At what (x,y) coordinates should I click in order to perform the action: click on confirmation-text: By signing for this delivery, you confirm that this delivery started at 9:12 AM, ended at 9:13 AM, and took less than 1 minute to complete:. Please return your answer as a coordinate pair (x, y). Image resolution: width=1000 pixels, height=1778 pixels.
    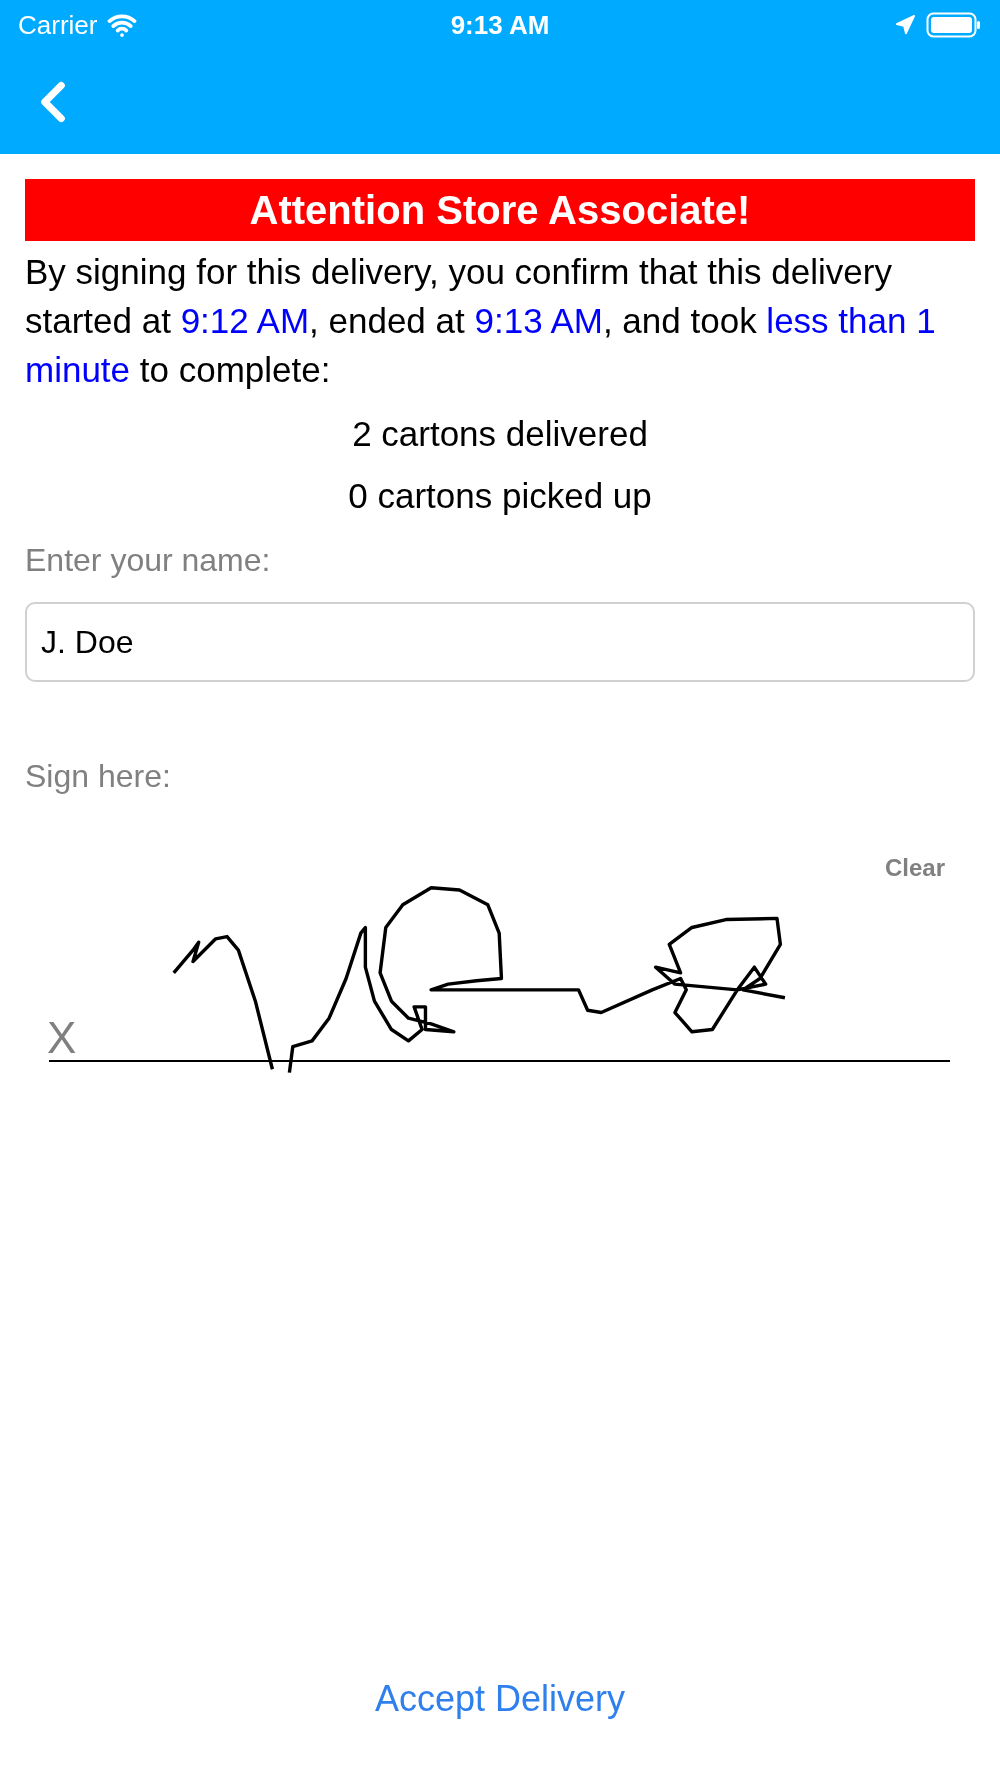
    Looking at the image, I should click on (481, 321).